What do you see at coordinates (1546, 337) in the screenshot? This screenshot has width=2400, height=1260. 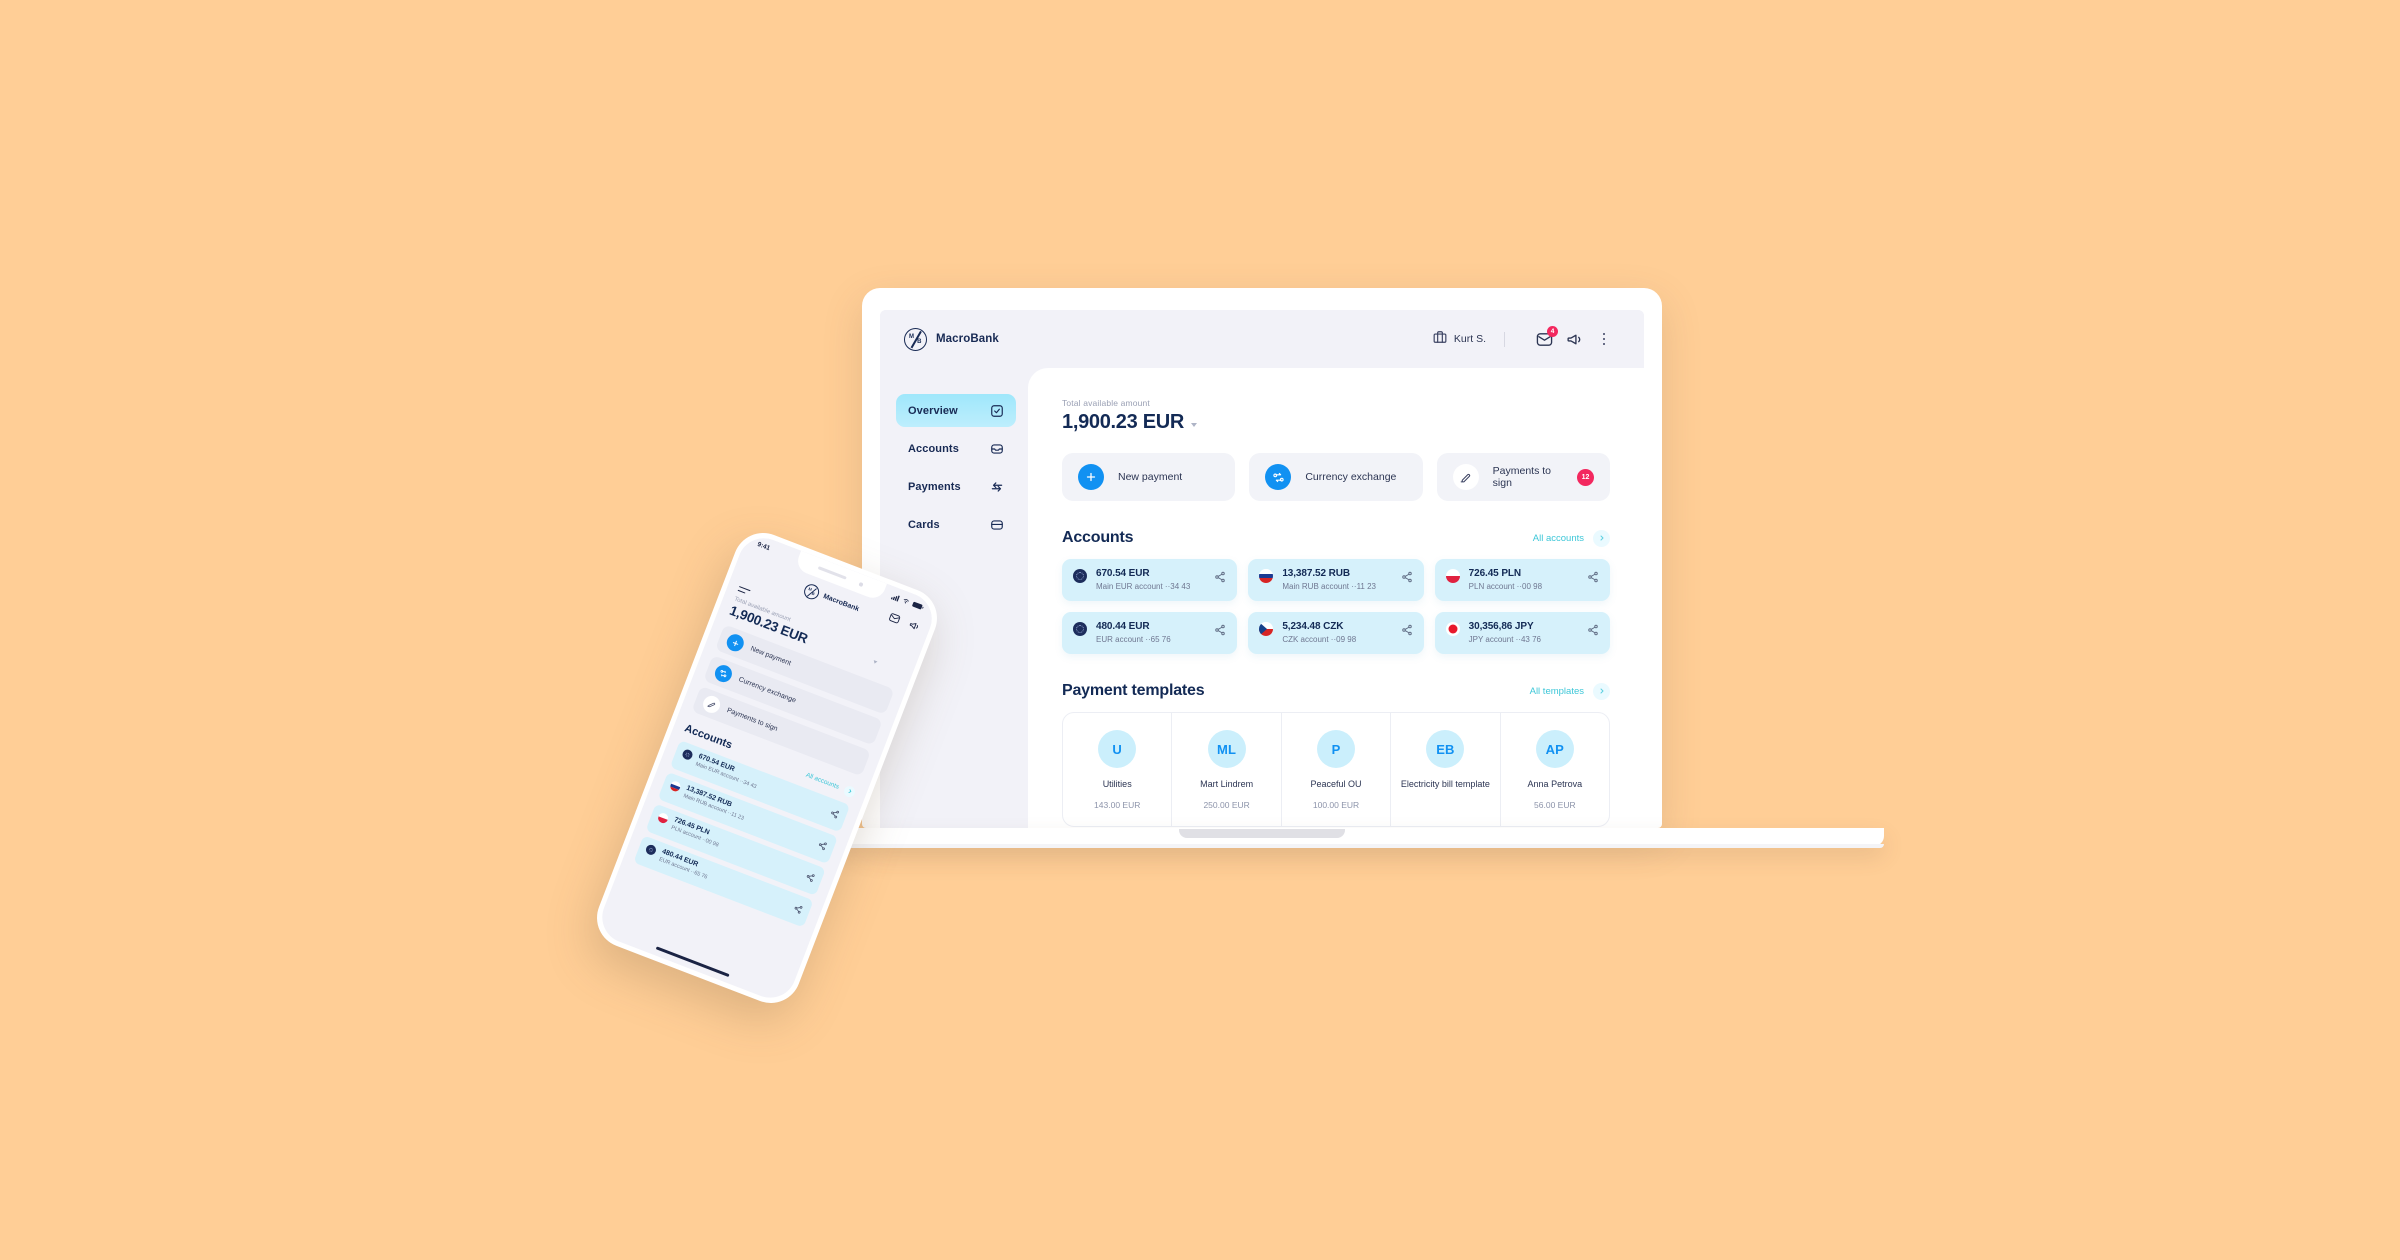 I see `mail-button: 4` at bounding box center [1546, 337].